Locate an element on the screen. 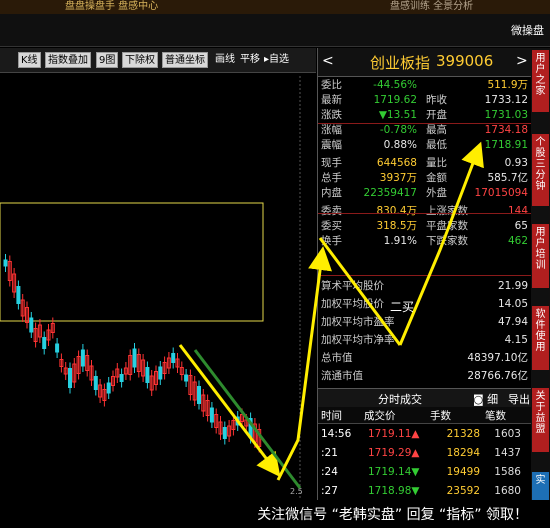 This screenshot has width=550, height=528. quote-row: 总手 3937万 金额 585.7亿 is located at coordinates (424, 178).